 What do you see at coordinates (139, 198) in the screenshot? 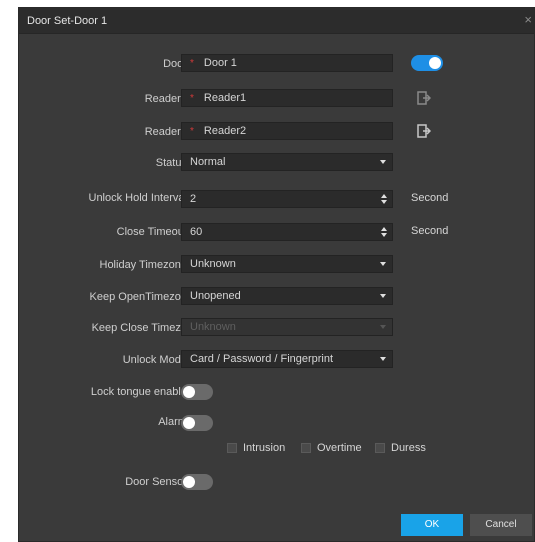
I see `unlock-hold-interval-label: Unlock Hold Interval:` at bounding box center [139, 198].